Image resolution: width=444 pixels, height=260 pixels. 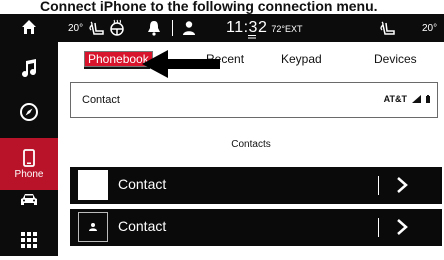 I want to click on device-name: Contact, so click(x=101, y=100).